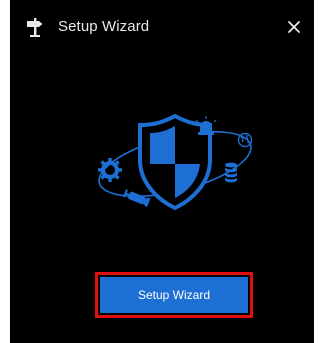 The height and width of the screenshot is (343, 324). What do you see at coordinates (104, 26) in the screenshot?
I see `dialog-title: Setup Wizard` at bounding box center [104, 26].